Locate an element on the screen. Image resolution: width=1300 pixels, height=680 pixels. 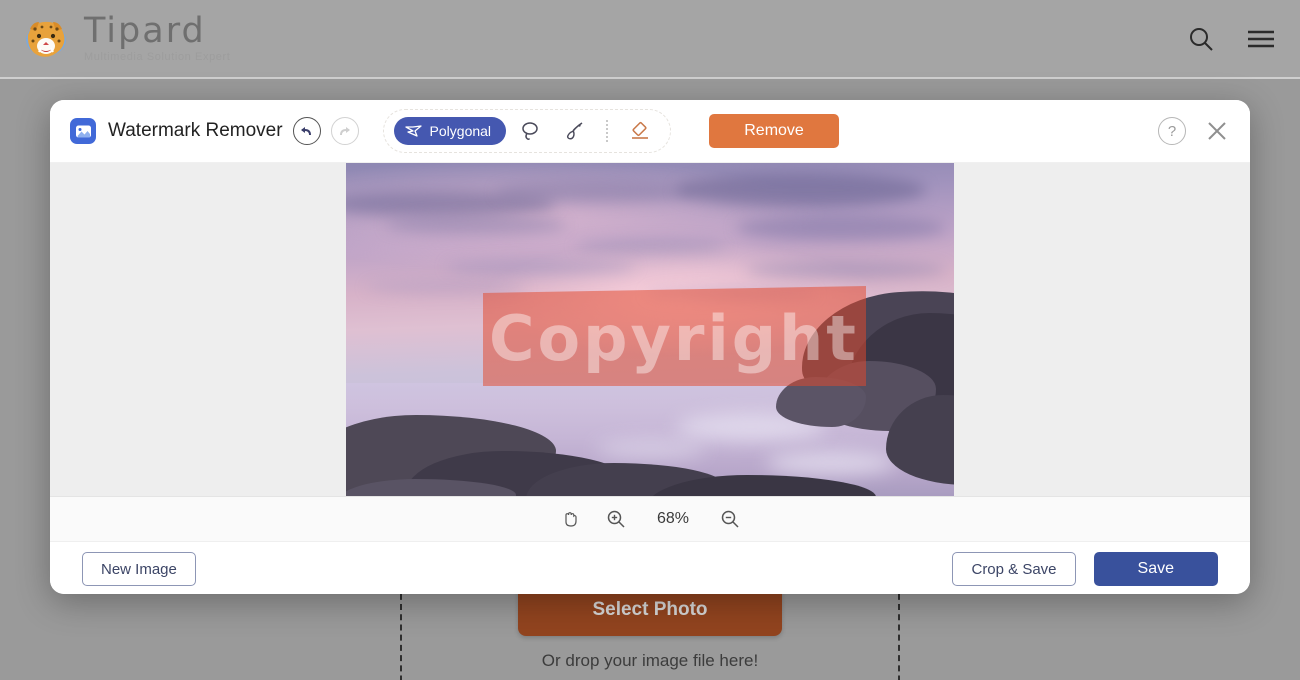
search-icon is located at coordinates (1201, 39).